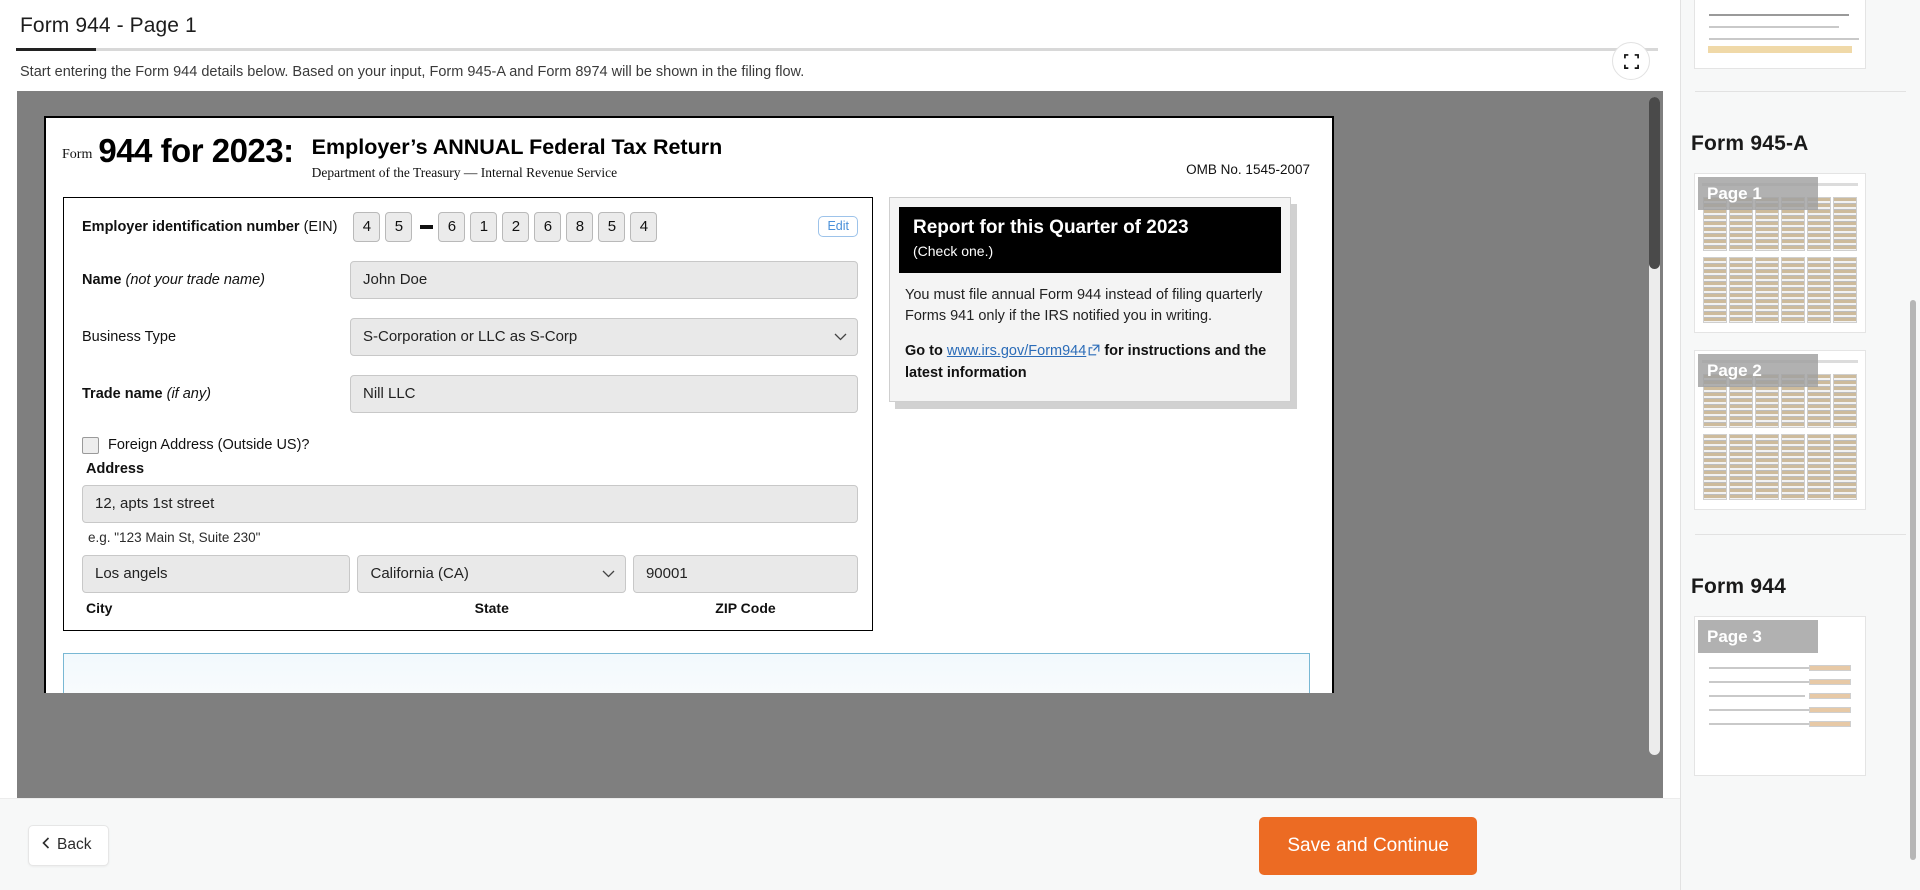  Describe the element at coordinates (115, 468) in the screenshot. I see `address-heading: Address` at that location.